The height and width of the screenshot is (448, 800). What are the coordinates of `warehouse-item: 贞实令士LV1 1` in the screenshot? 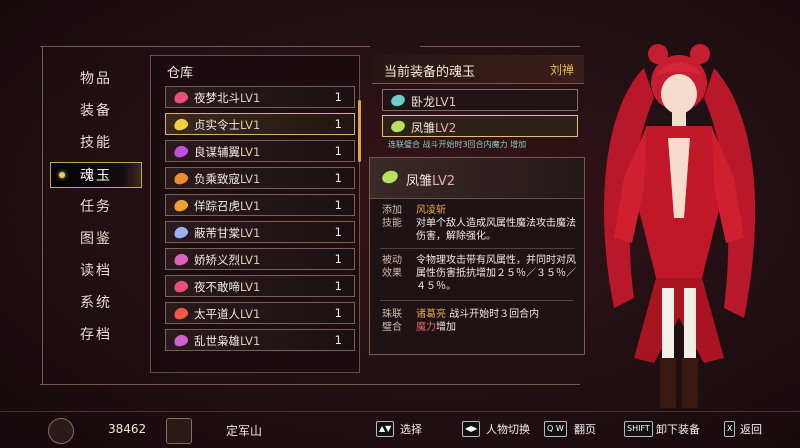 It's located at (260, 124).